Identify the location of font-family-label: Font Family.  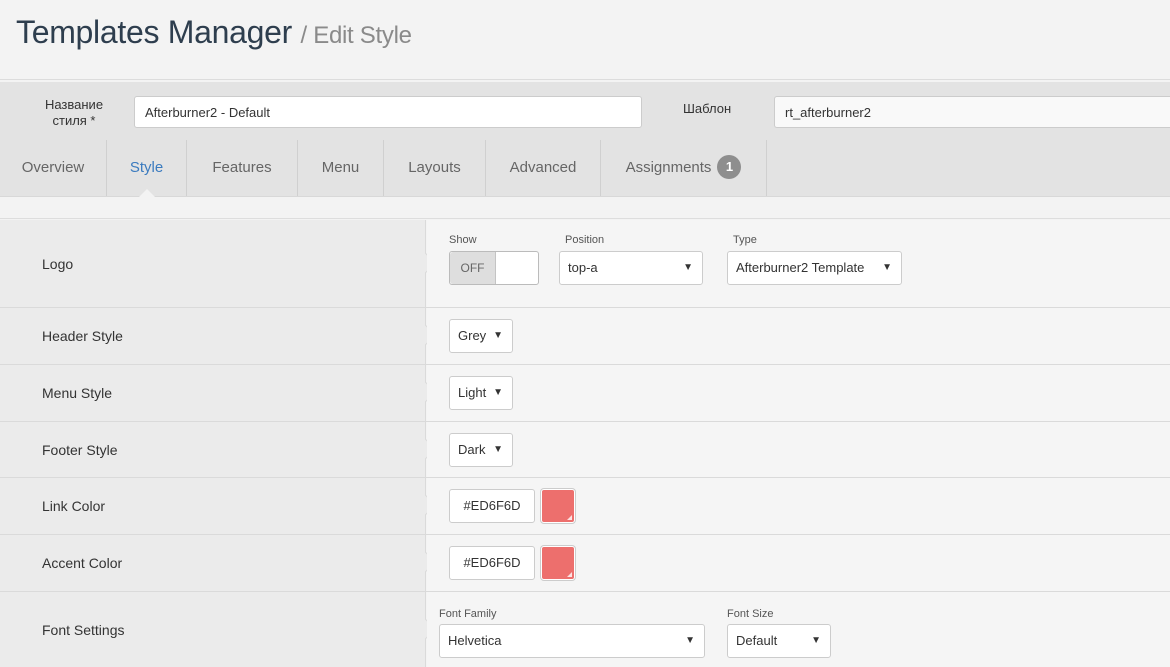
(468, 614).